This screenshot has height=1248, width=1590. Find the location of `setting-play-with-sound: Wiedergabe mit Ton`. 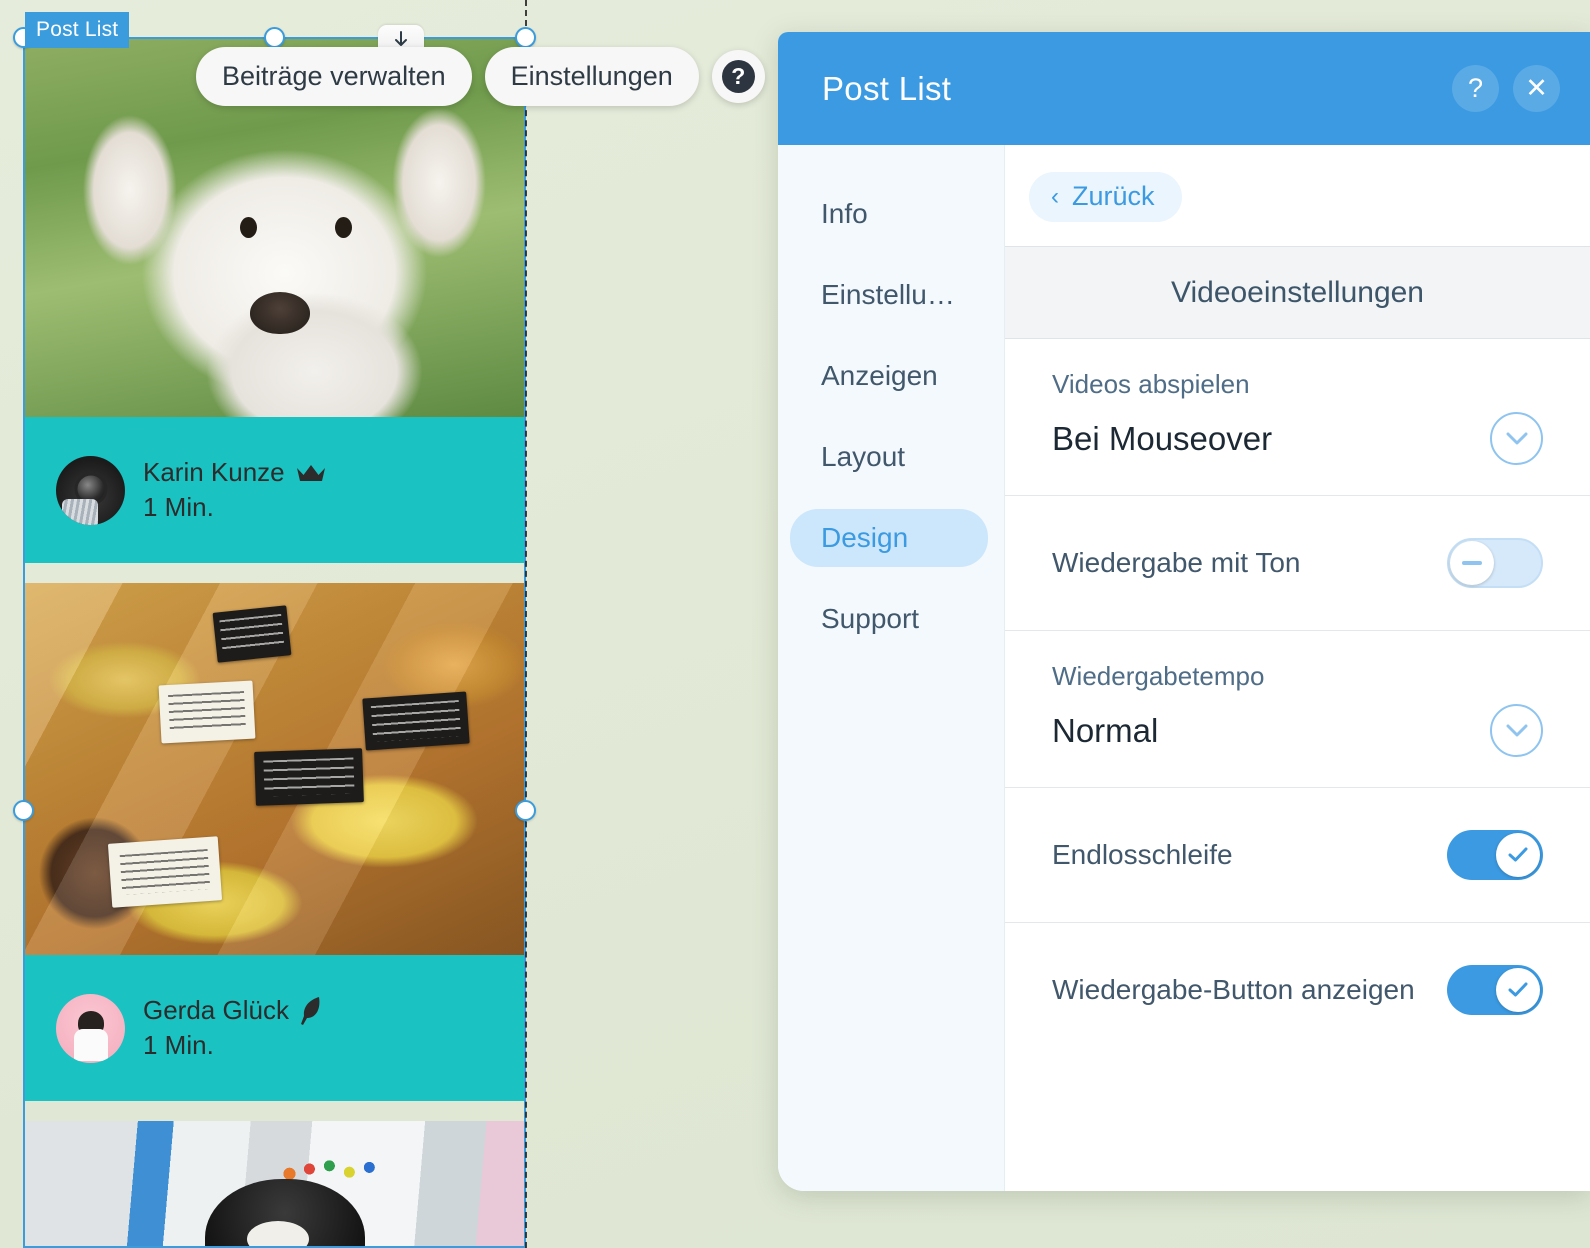

setting-play-with-sound: Wiedergabe mit Ton is located at coordinates (1297, 563).